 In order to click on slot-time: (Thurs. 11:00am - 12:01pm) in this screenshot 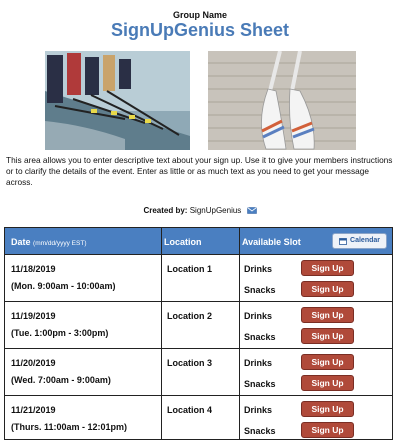, I will do `click(69, 427)`.